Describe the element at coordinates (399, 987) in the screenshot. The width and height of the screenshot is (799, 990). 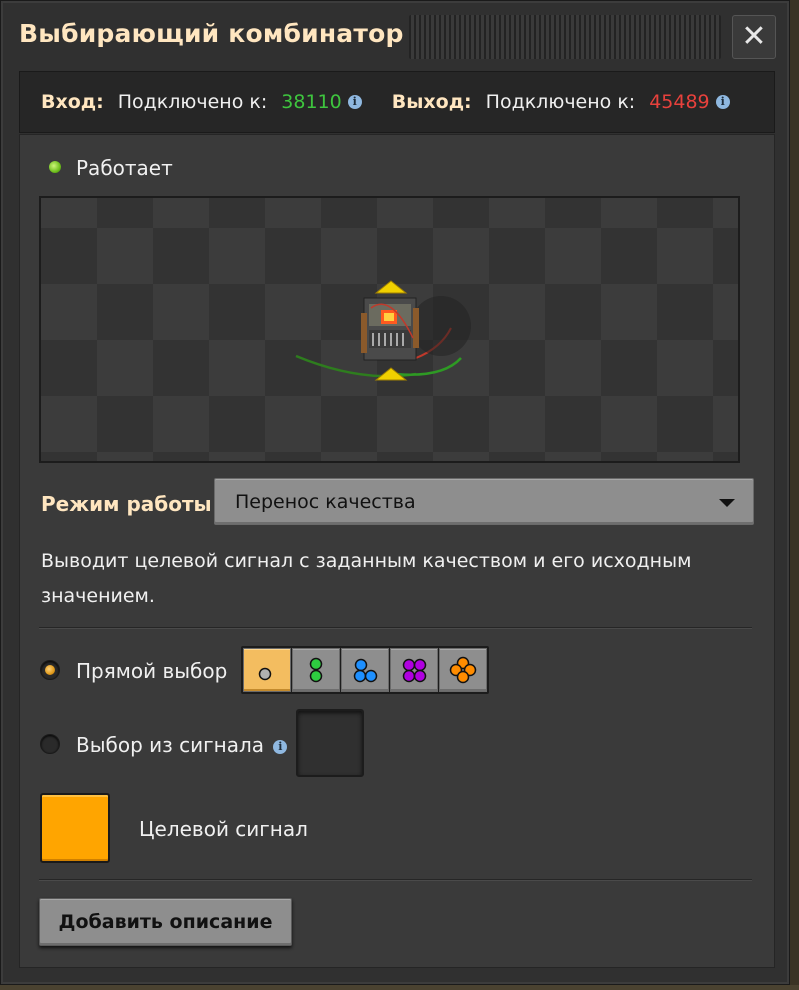
I see `background-bottom` at that location.